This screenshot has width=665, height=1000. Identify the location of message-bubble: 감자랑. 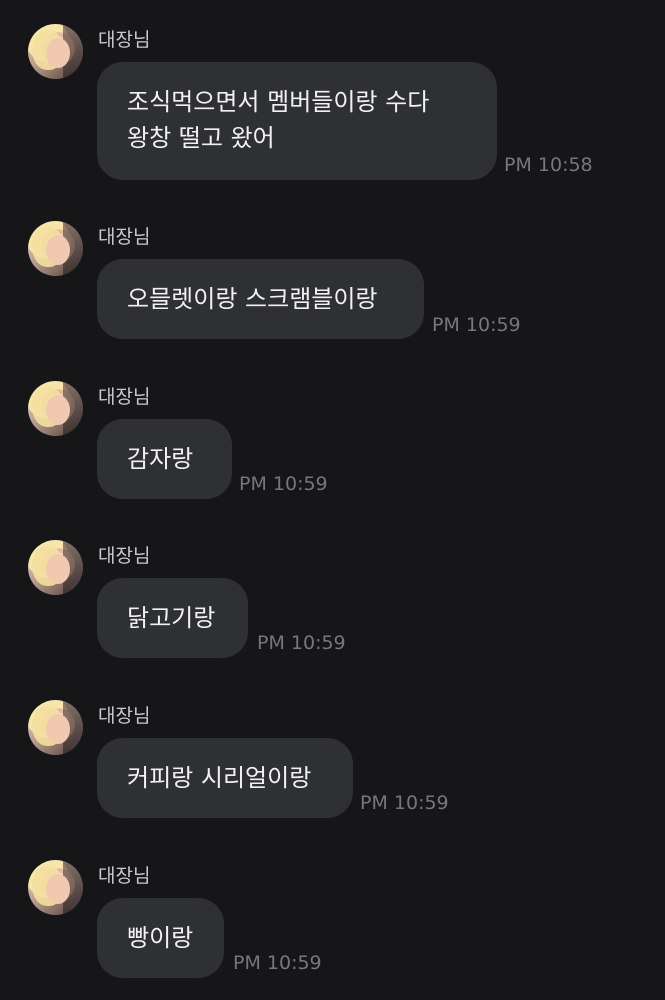
(164, 459).